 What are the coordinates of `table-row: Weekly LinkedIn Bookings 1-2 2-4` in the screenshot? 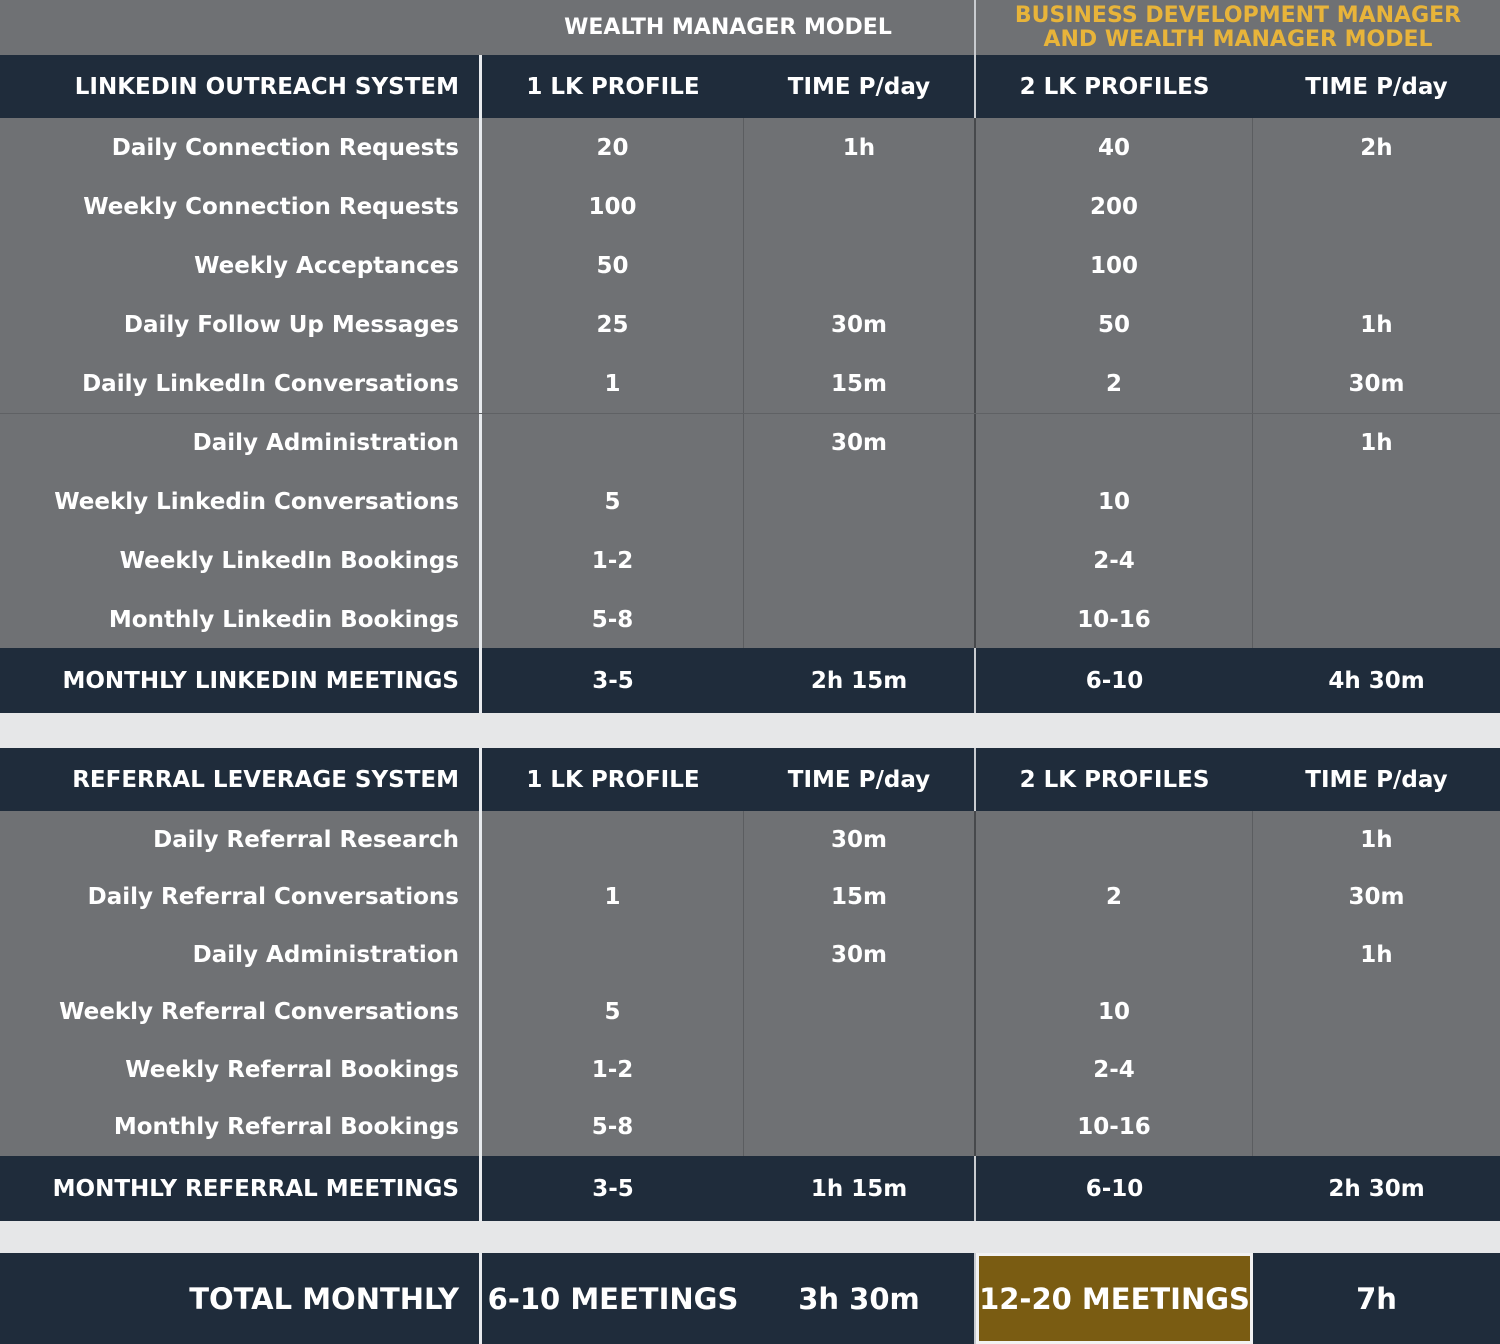 It's located at (750, 561).